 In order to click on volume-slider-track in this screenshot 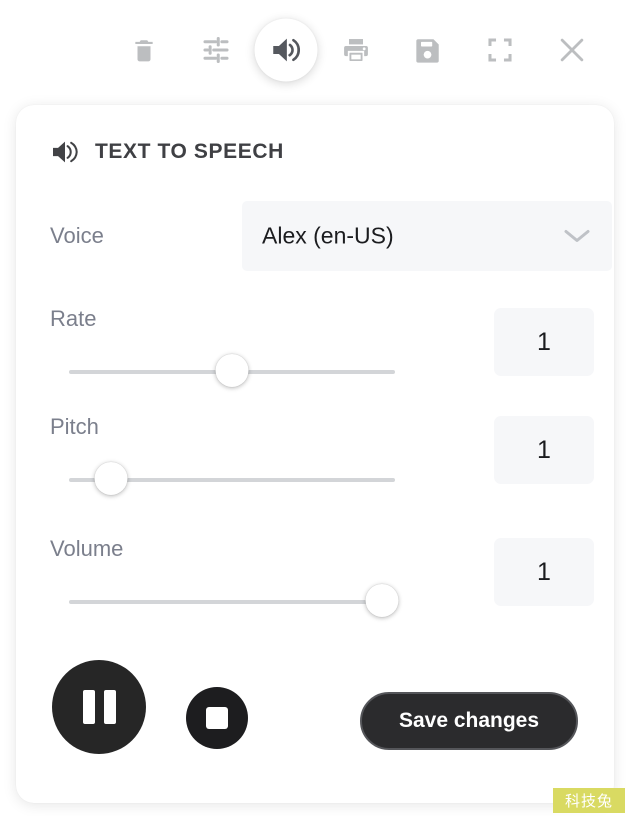, I will do `click(232, 602)`.